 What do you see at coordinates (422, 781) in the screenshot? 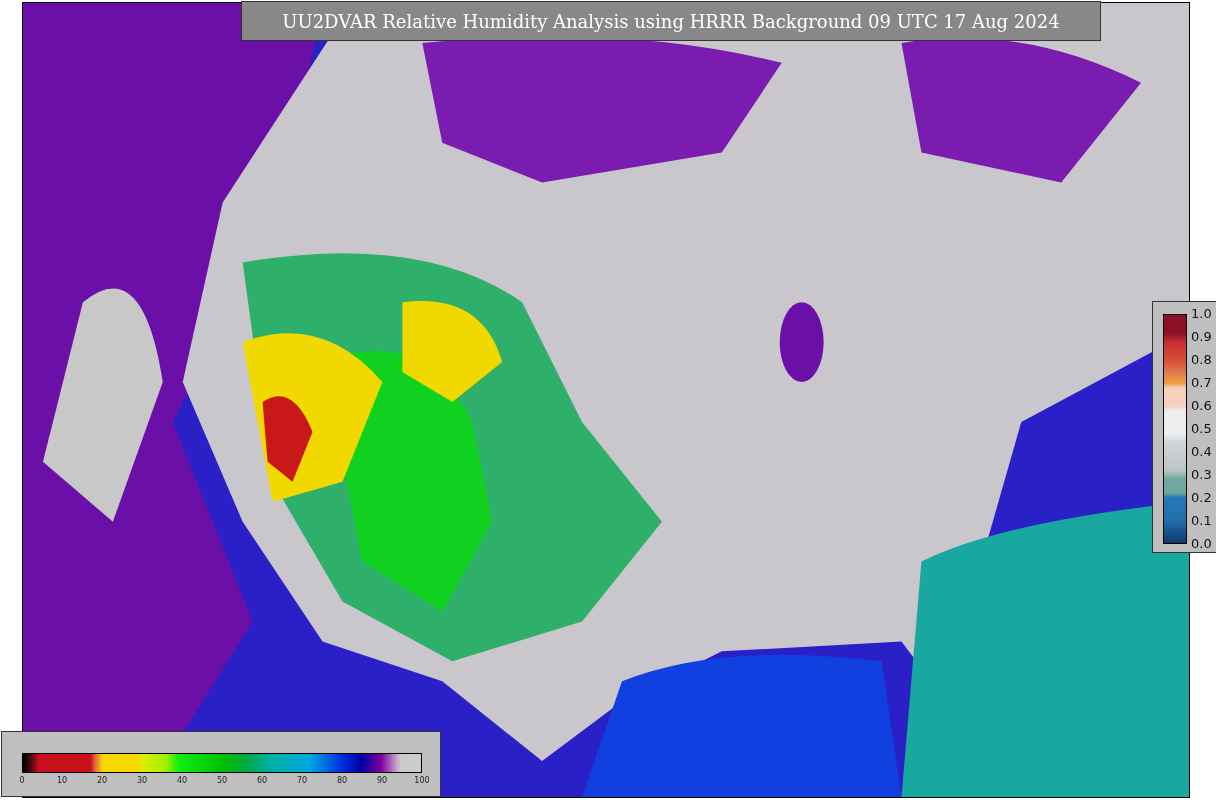
I see `tick-label: 100` at bounding box center [422, 781].